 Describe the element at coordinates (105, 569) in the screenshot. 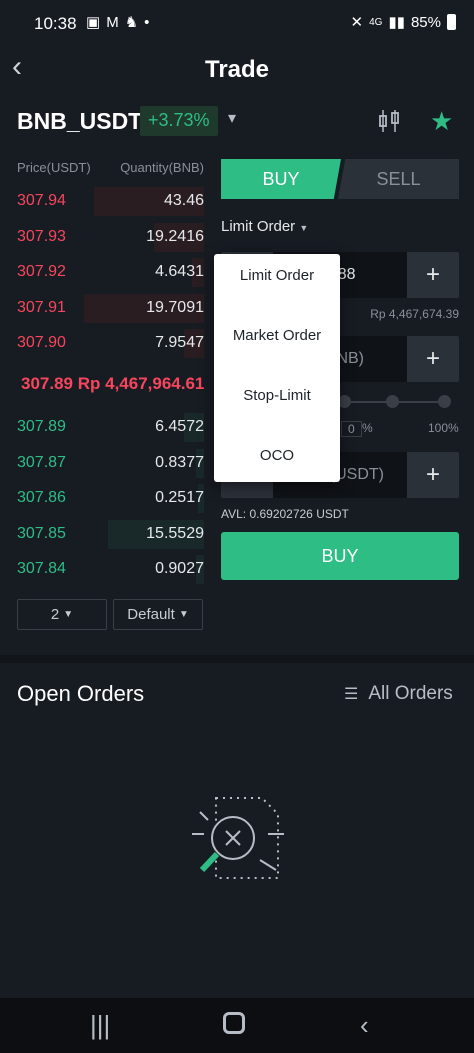

I see `bid-row: 307.84 0.9027` at that location.